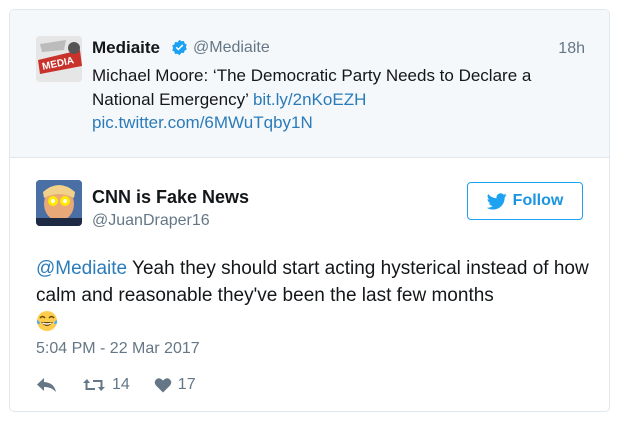  Describe the element at coordinates (163, 385) in the screenshot. I see `heart-icon` at that location.